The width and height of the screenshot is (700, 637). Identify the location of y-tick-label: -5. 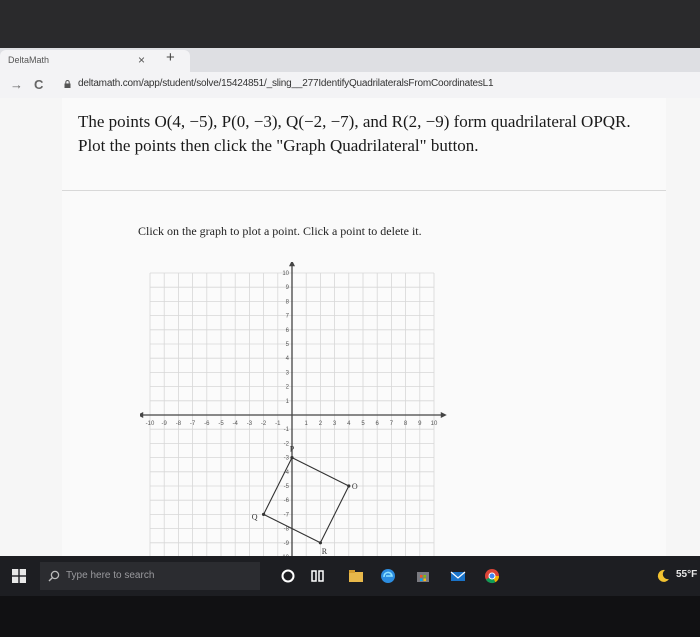
(287, 487).